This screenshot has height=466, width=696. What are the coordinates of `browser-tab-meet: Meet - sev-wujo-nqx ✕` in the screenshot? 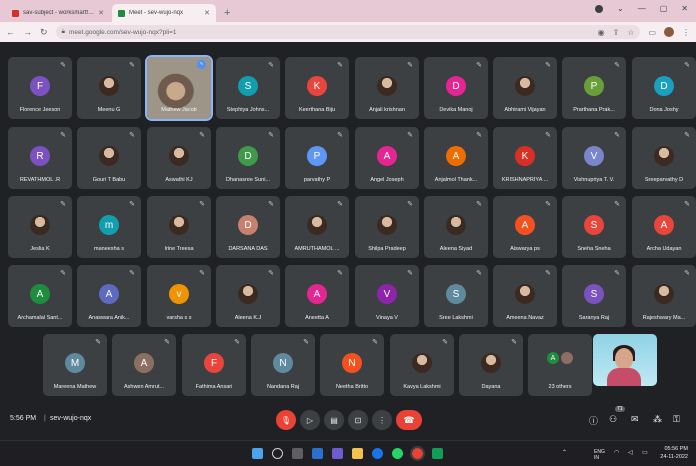 It's located at (164, 13).